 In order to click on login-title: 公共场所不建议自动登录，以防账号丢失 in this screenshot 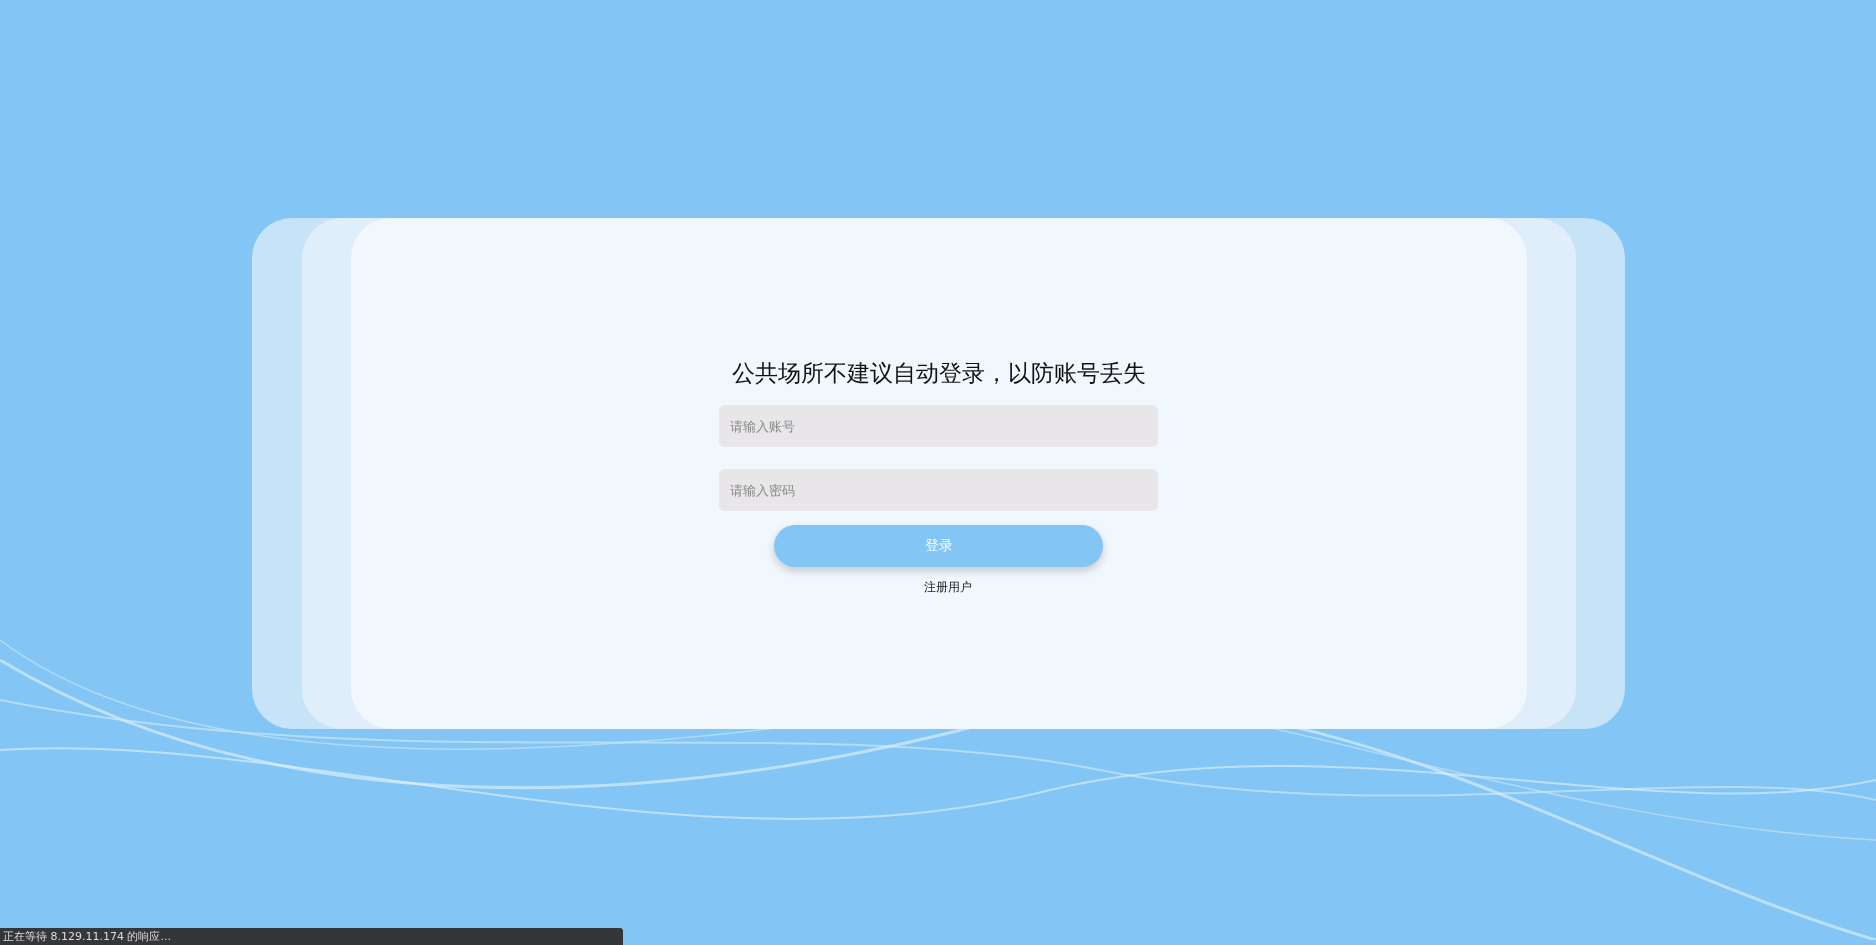, I will do `click(938, 373)`.